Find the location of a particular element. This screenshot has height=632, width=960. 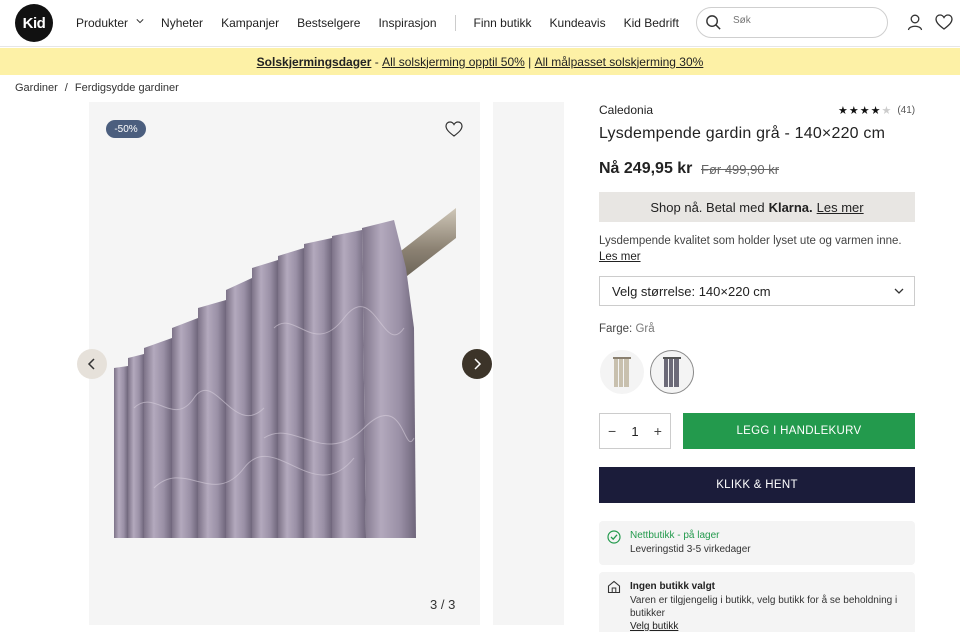

nav-inspiration: Inspirasjon is located at coordinates (407, 23).